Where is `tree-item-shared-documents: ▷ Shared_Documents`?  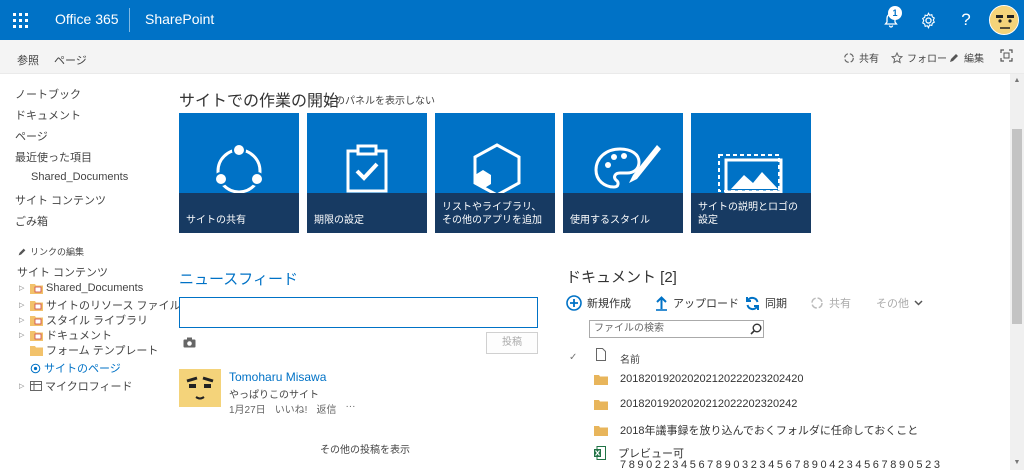
tree-item-shared-documents: ▷ Shared_Documents is located at coordinates (81, 288).